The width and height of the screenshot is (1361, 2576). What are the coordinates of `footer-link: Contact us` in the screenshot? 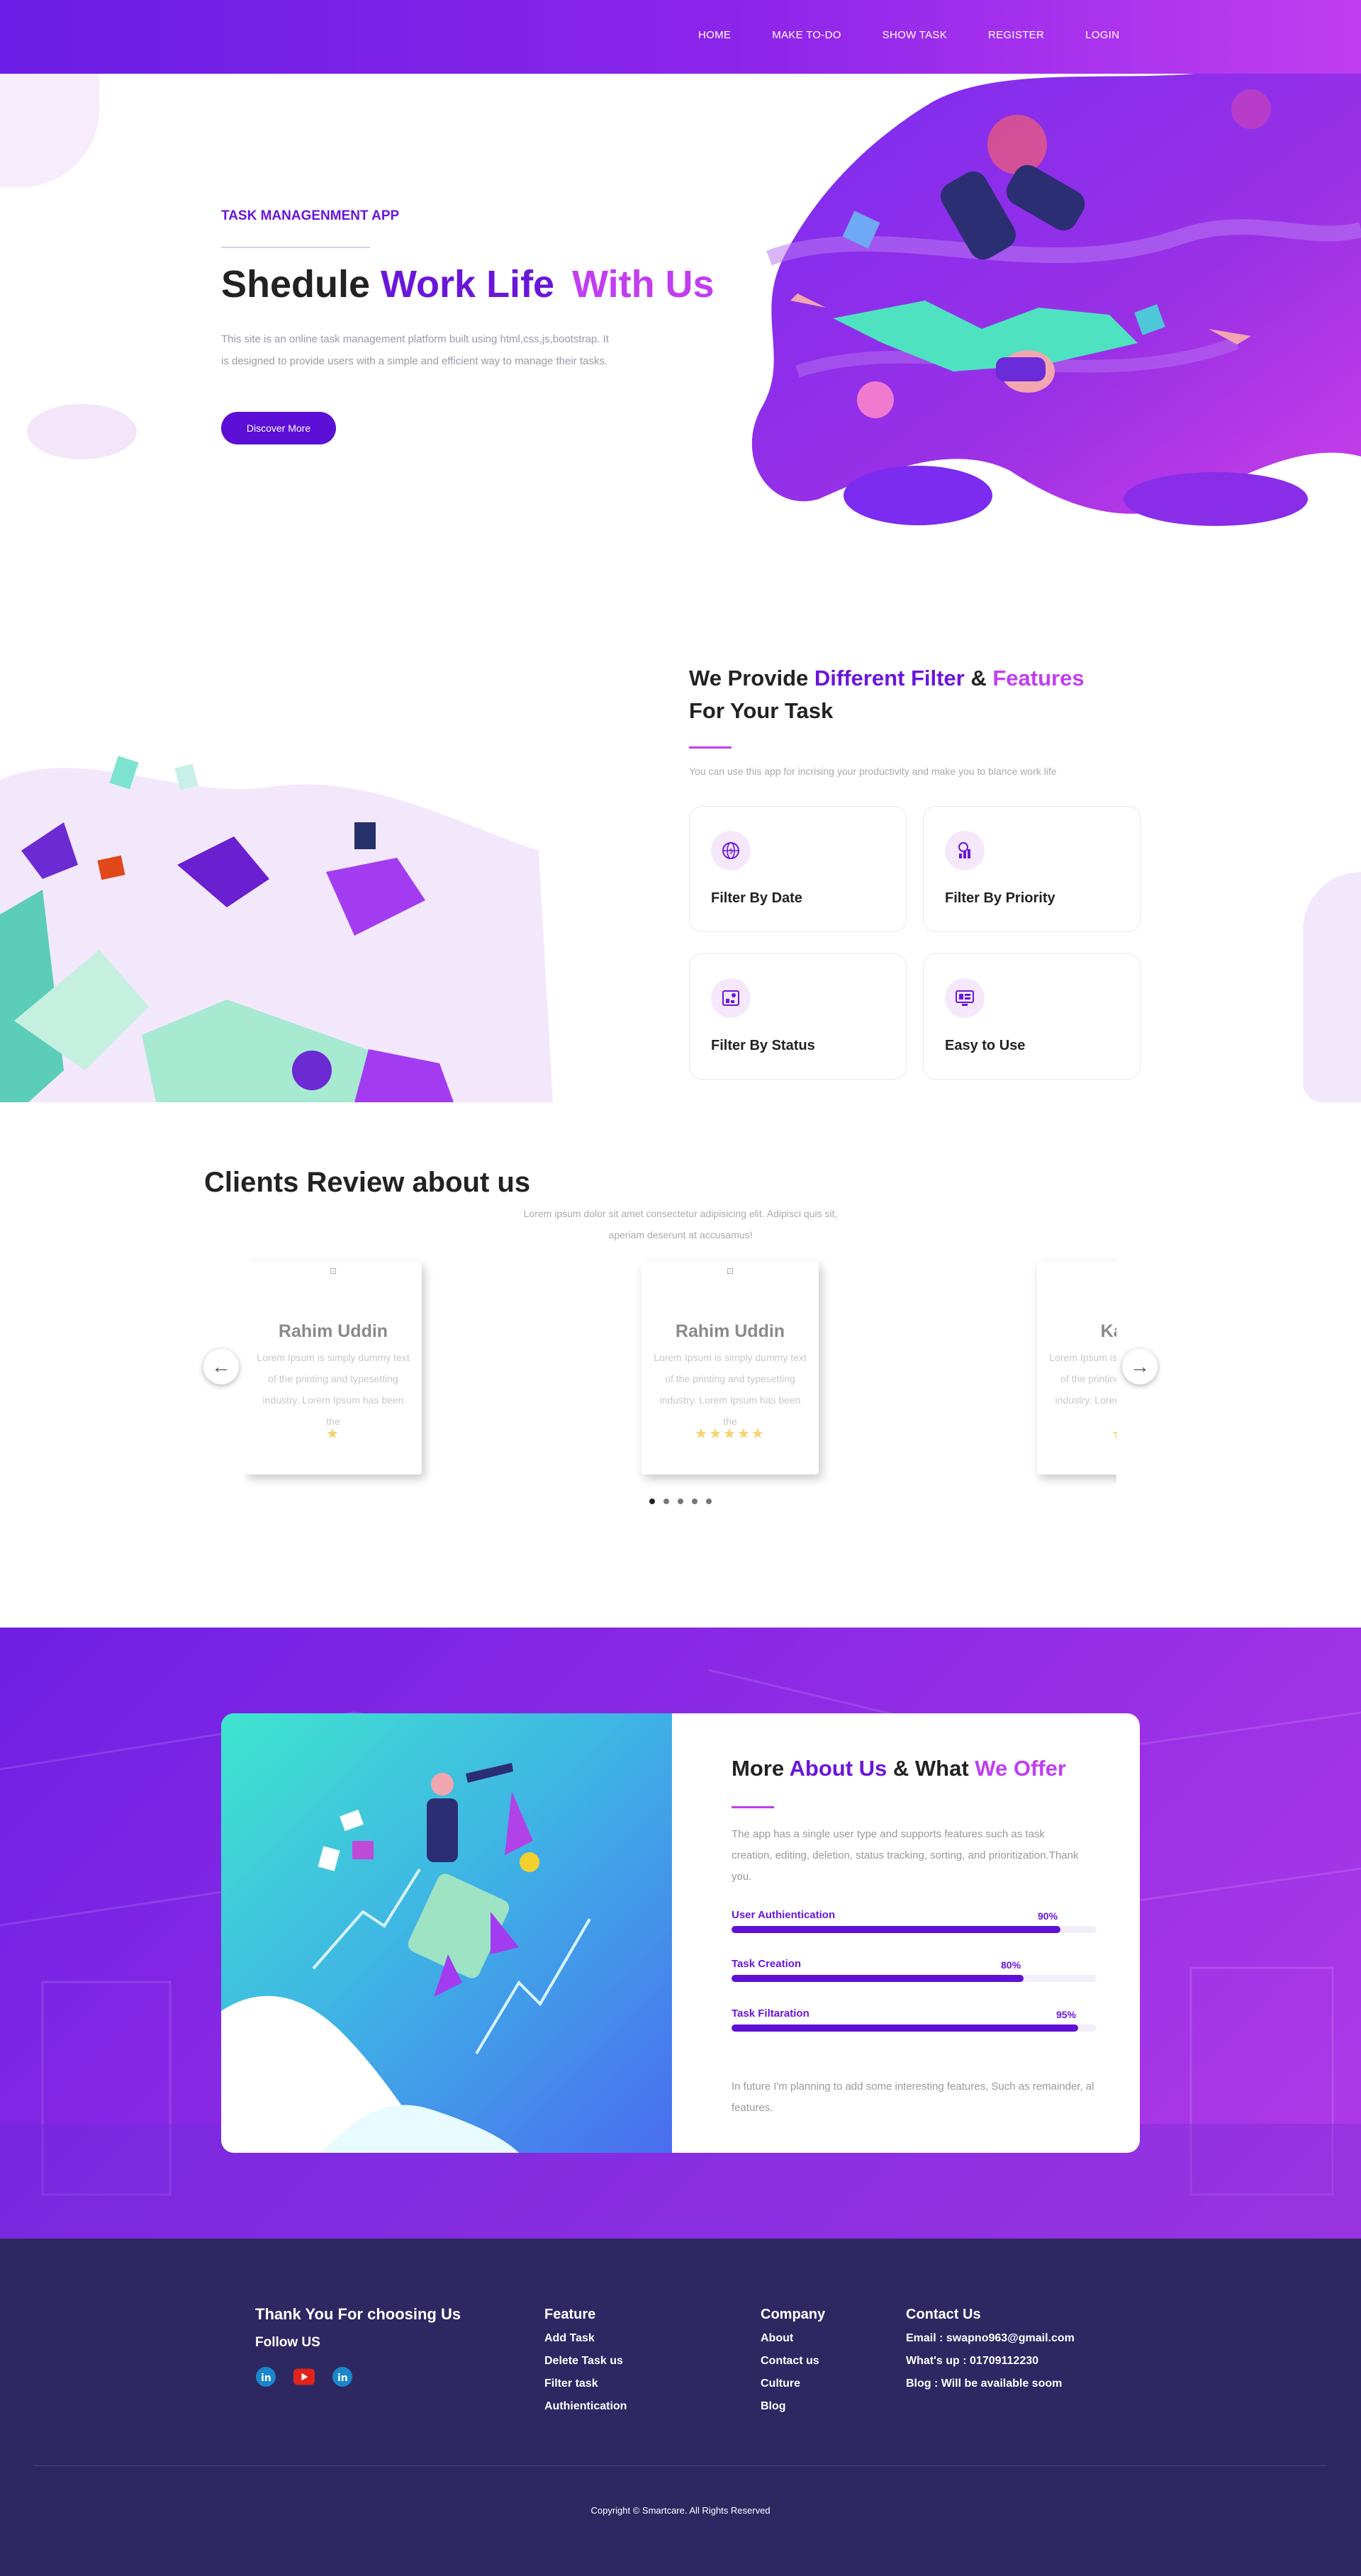 It's located at (793, 2361).